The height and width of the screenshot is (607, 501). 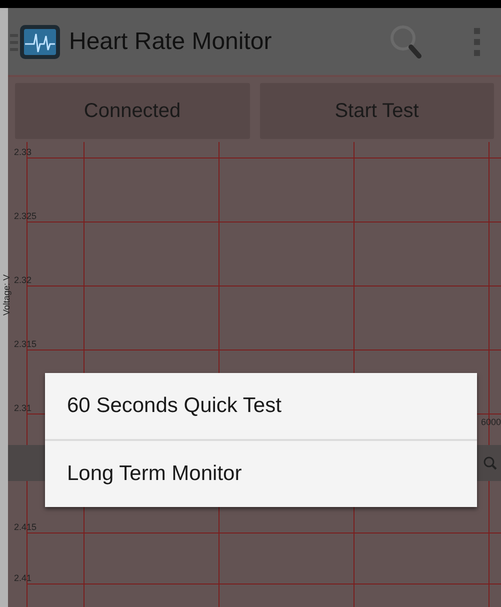 What do you see at coordinates (25, 527) in the screenshot?
I see `y-tick-label: 2.415` at bounding box center [25, 527].